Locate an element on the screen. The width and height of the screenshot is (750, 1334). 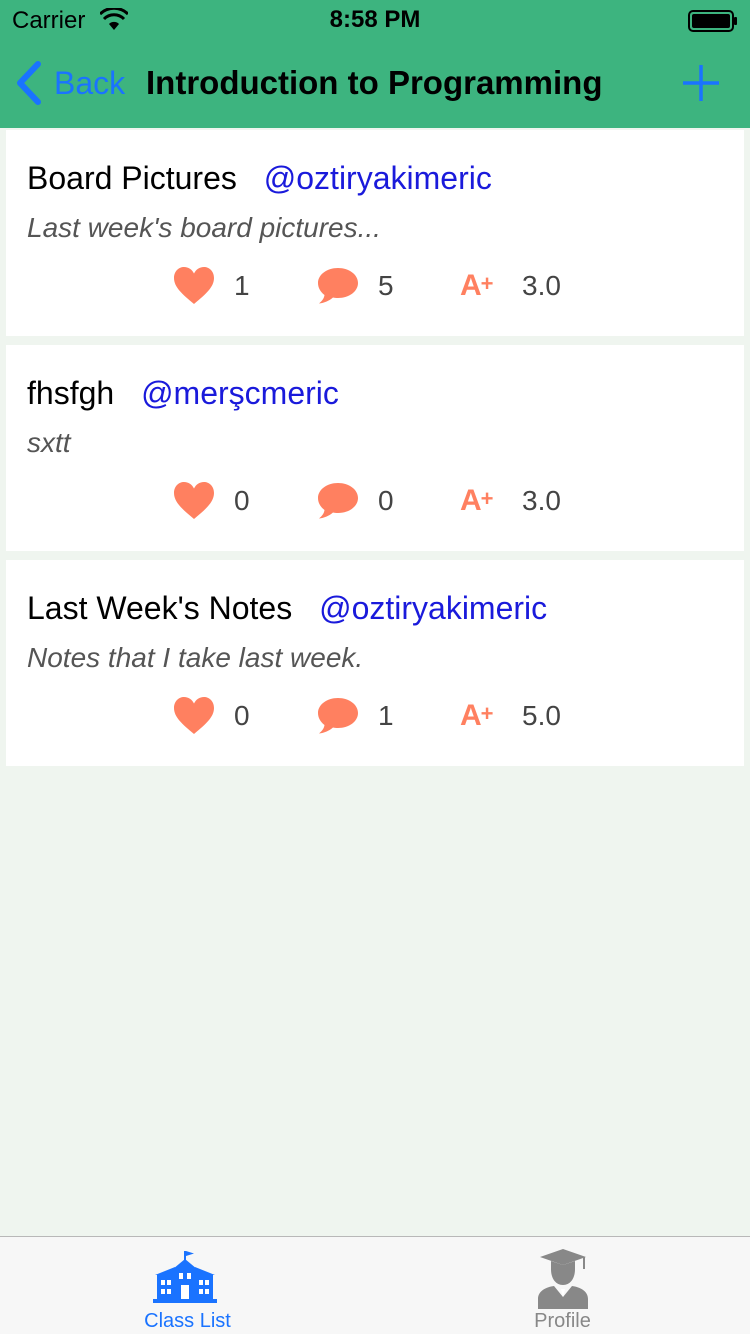
post-description: sxtt is located at coordinates (49, 442).